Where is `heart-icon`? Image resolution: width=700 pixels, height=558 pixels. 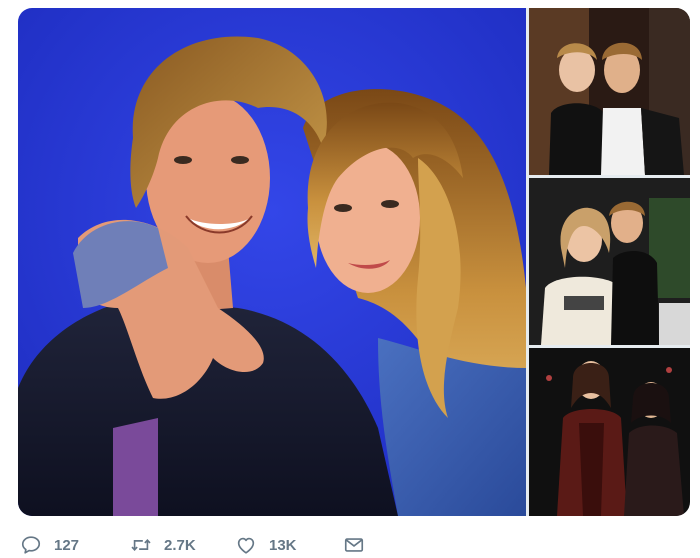 heart-icon is located at coordinates (246, 545).